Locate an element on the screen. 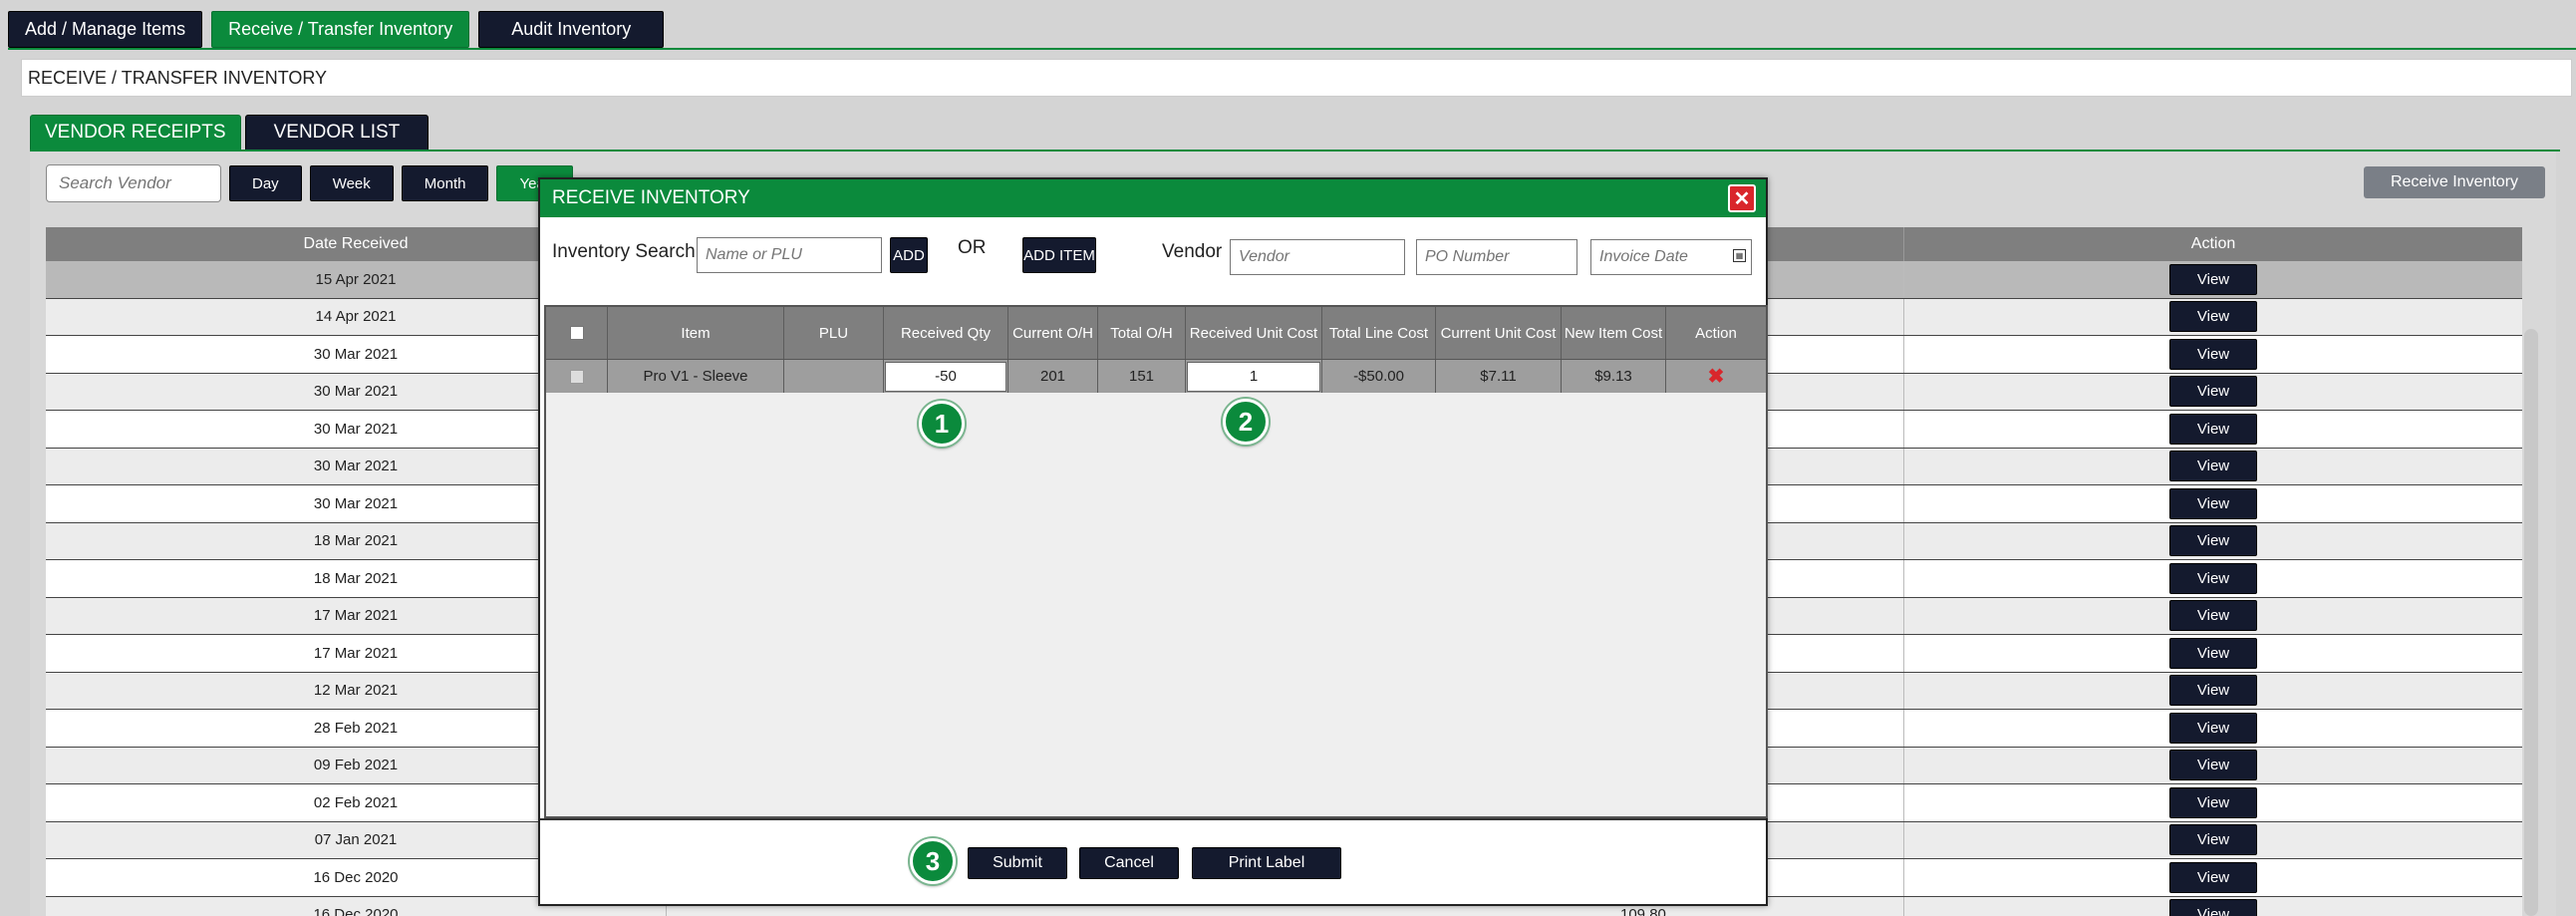 The width and height of the screenshot is (2576, 916). tab-vendor-receipts: VENDOR RECEIPTS is located at coordinates (135, 133).